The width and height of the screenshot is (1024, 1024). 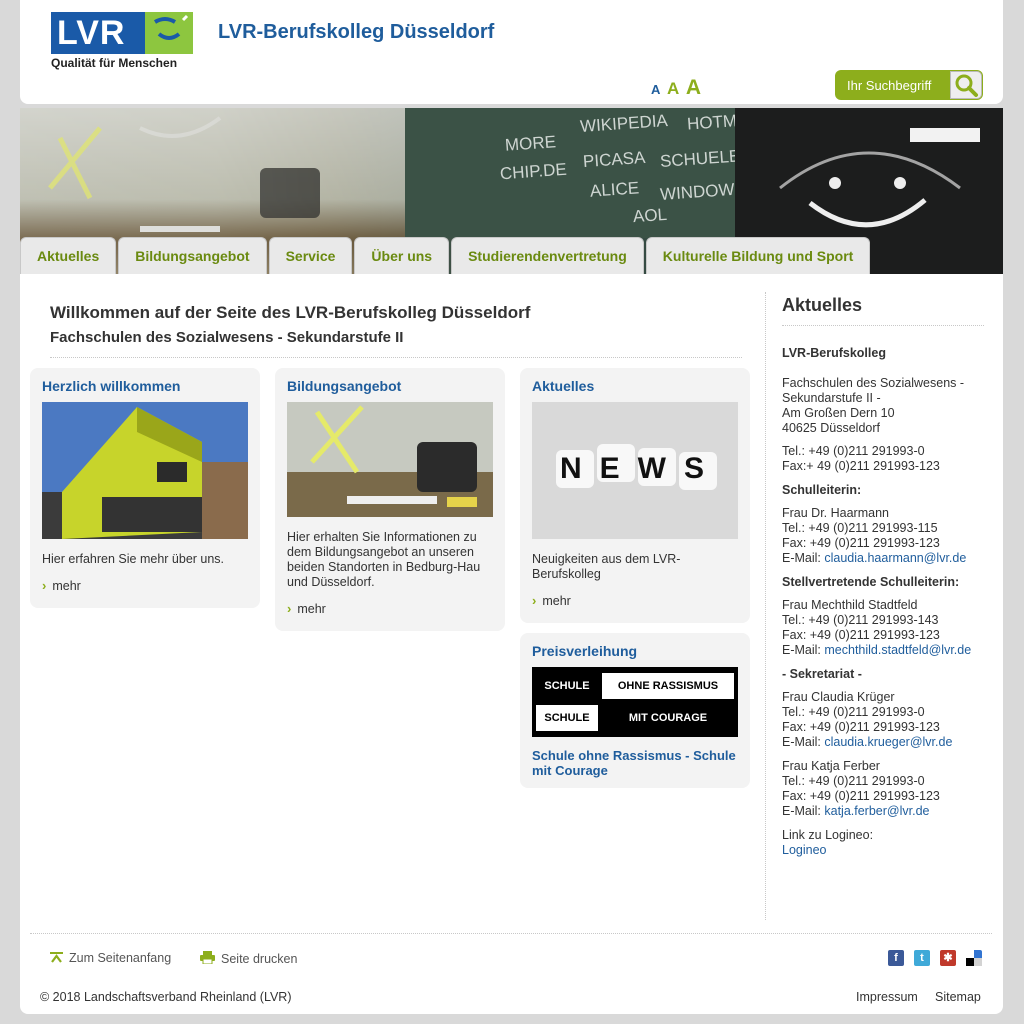 I want to click on badge-text: SCHULE, so click(x=567, y=686).